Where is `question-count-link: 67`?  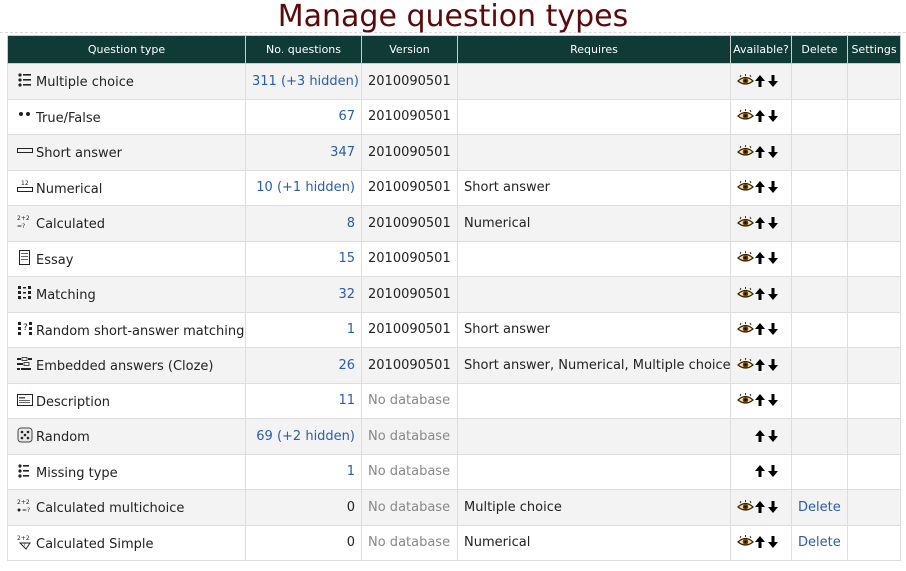
question-count-link: 67 is located at coordinates (346, 116).